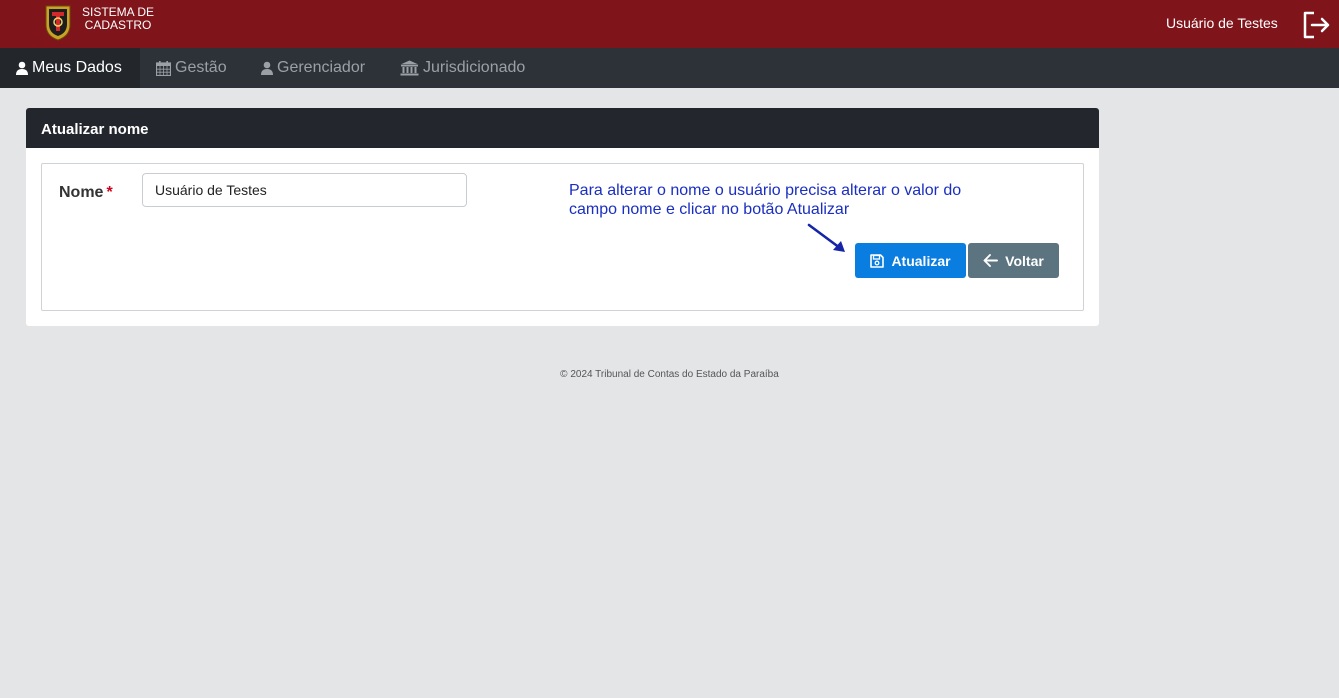 The image size is (1339, 698). I want to click on nav-label: Gestão, so click(201, 67).